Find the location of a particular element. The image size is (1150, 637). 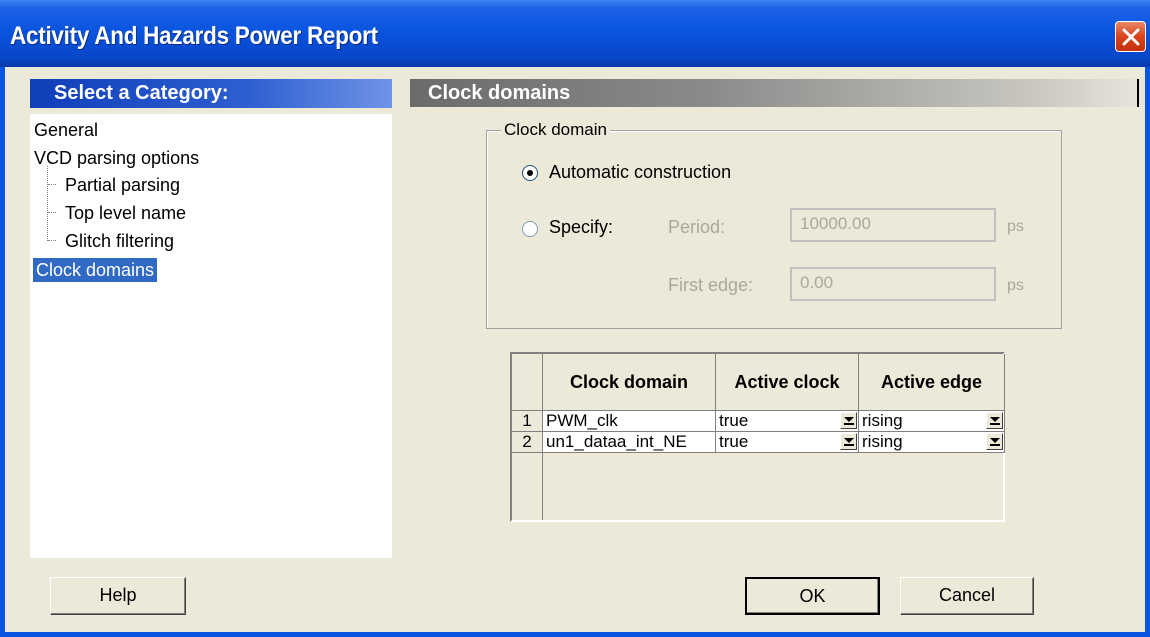

tree-item-glitch-filtering: Glitch filtering is located at coordinates (119, 241).